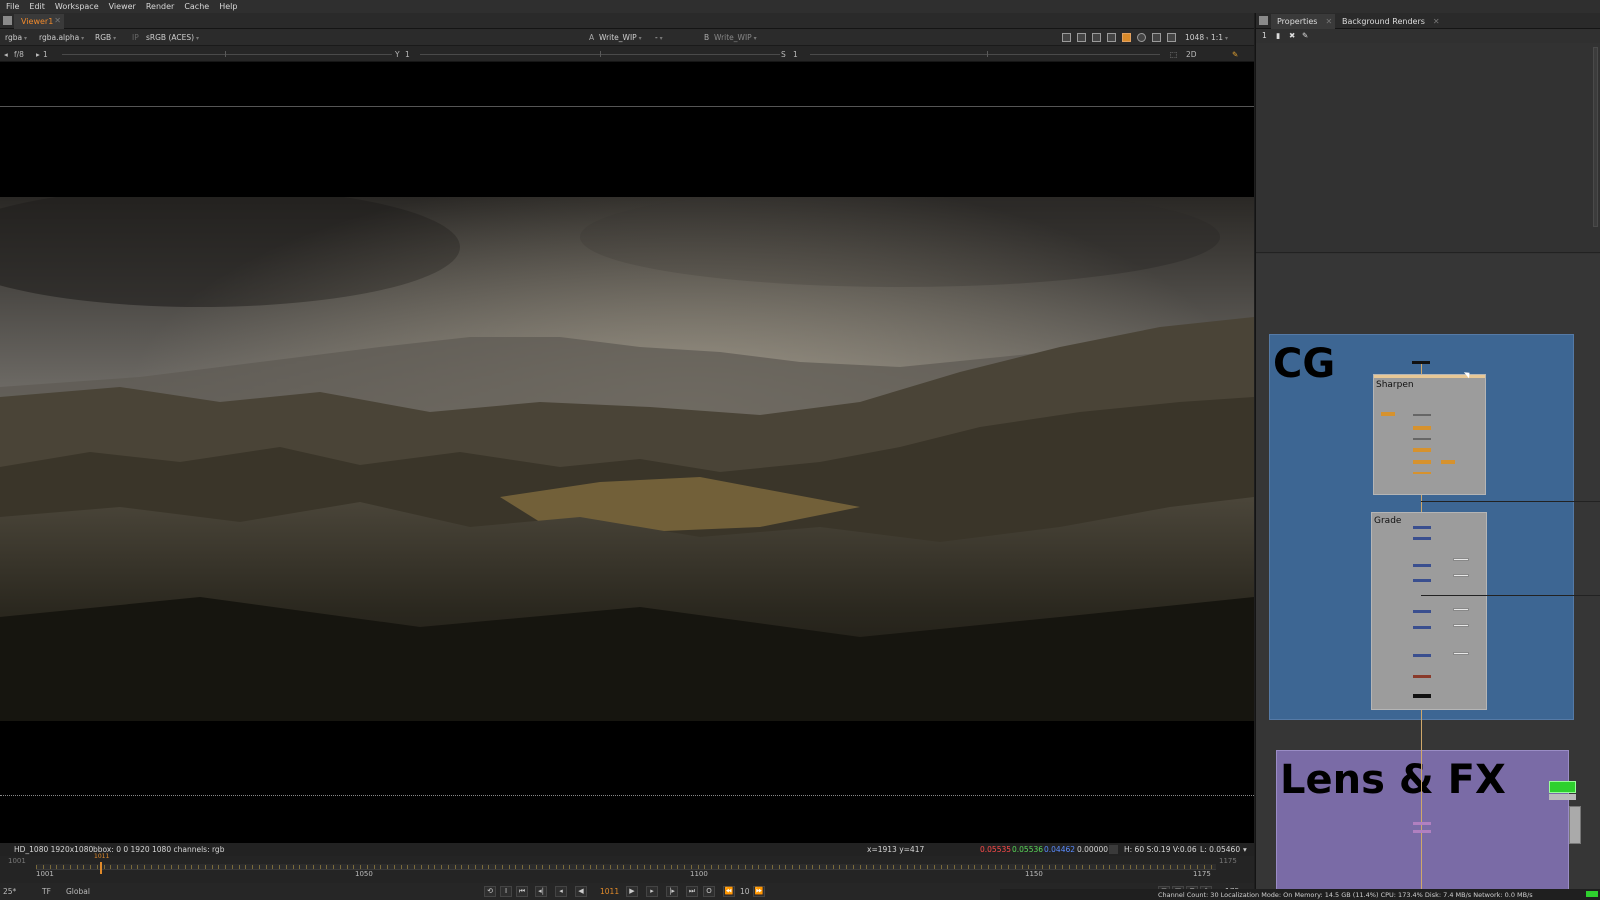 The height and width of the screenshot is (900, 1600). Describe the element at coordinates (987, 54) in the screenshot. I see `saturation-slider-handle` at that location.